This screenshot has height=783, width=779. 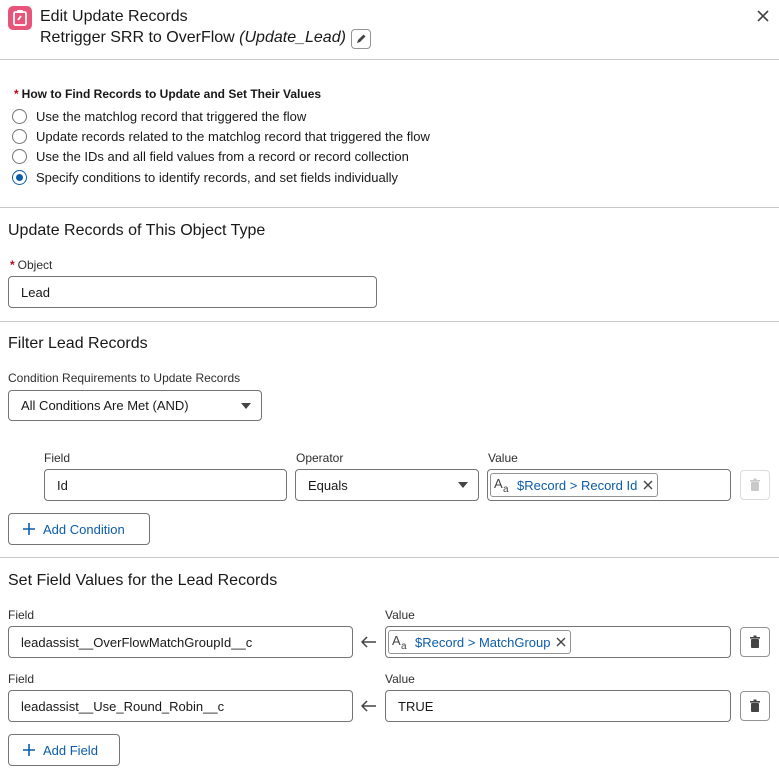 What do you see at coordinates (105, 405) in the screenshot?
I see `condition-requirements-value: All Conditions Are Met (AND)` at bounding box center [105, 405].